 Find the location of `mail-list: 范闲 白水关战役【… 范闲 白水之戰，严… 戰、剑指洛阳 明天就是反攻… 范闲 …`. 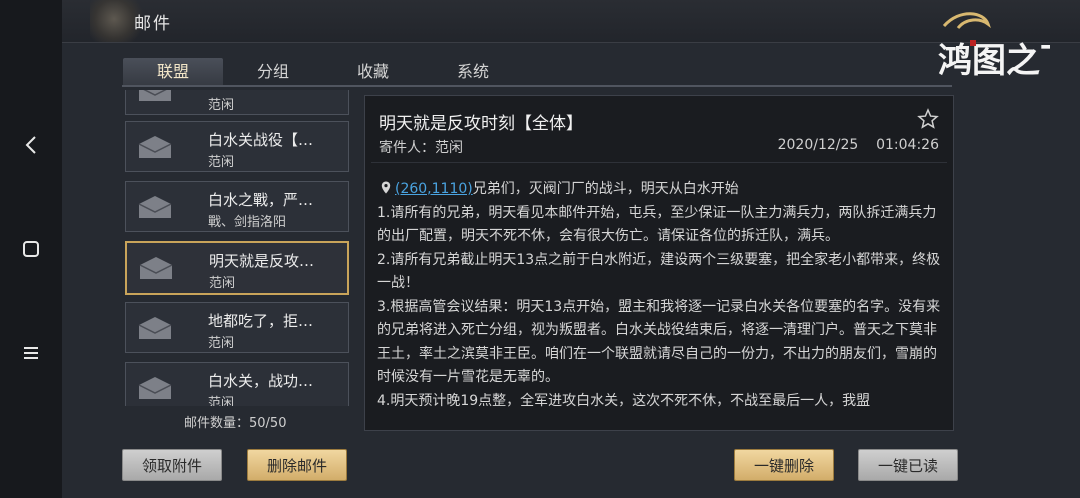

mail-list: 范闲 白水关战役【… 范闲 白水之戰，严… 戰、剑指洛阳 明天就是反攻… 范闲 … is located at coordinates (238, 248).